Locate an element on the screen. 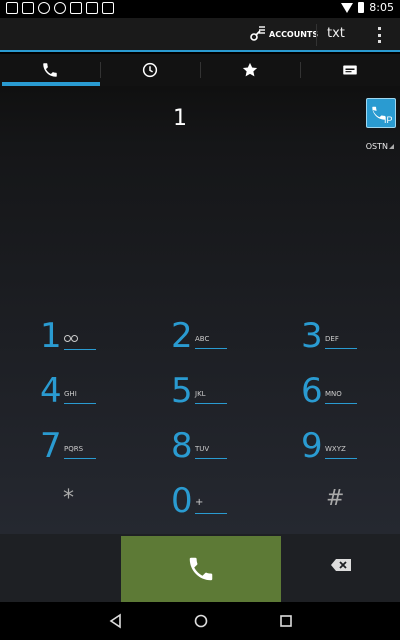 The height and width of the screenshot is (640, 400). key-9: 9 WXYZ is located at coordinates (332, 449).